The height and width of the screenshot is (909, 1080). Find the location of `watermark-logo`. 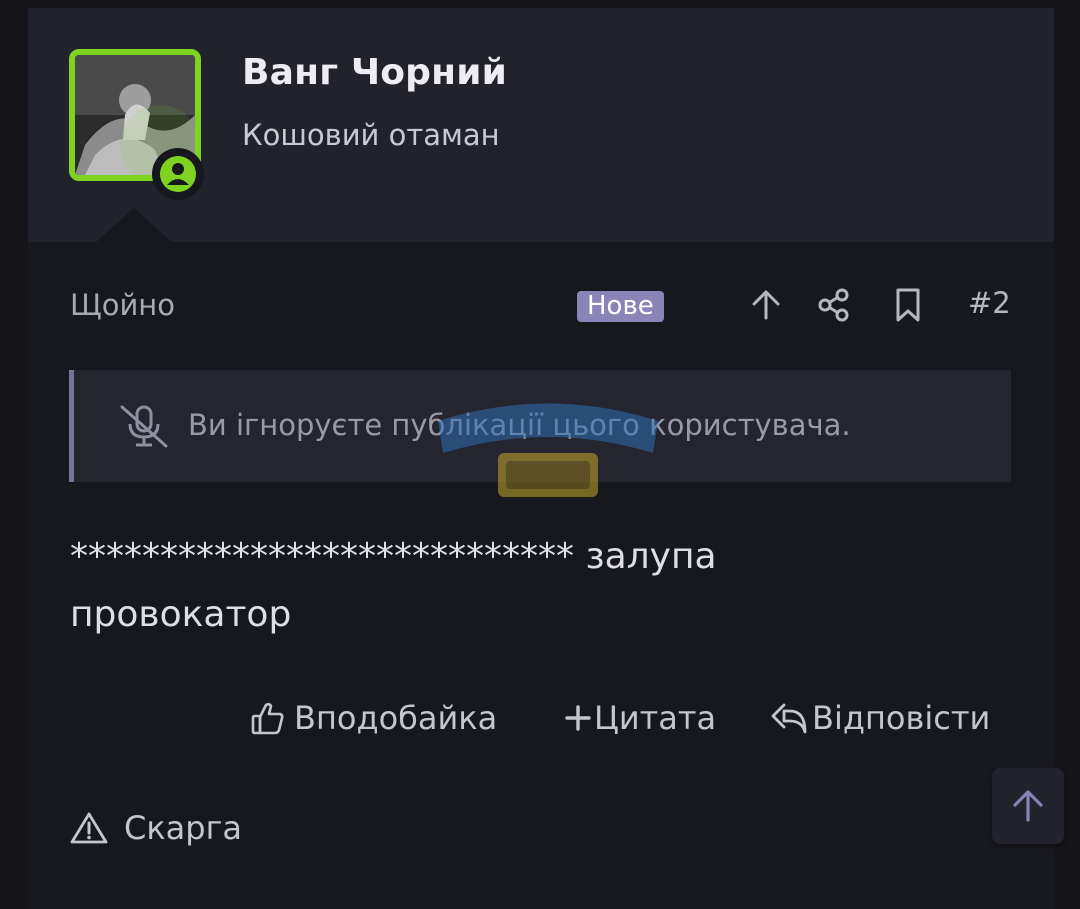

watermark-logo is located at coordinates (548, 453).